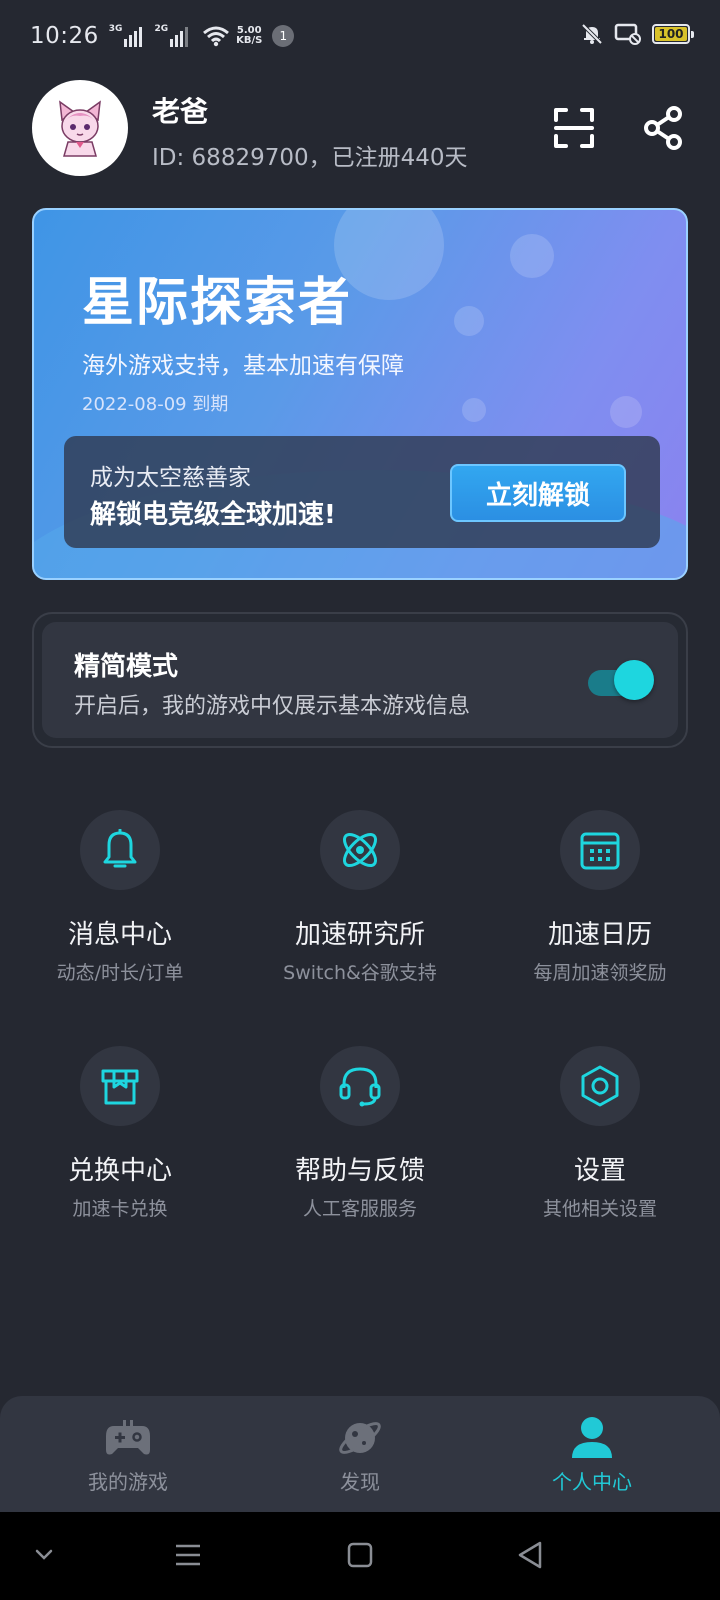 Image resolution: width=720 pixels, height=1600 pixels. What do you see at coordinates (592, 1437) in the screenshot?
I see `person-icon` at bounding box center [592, 1437].